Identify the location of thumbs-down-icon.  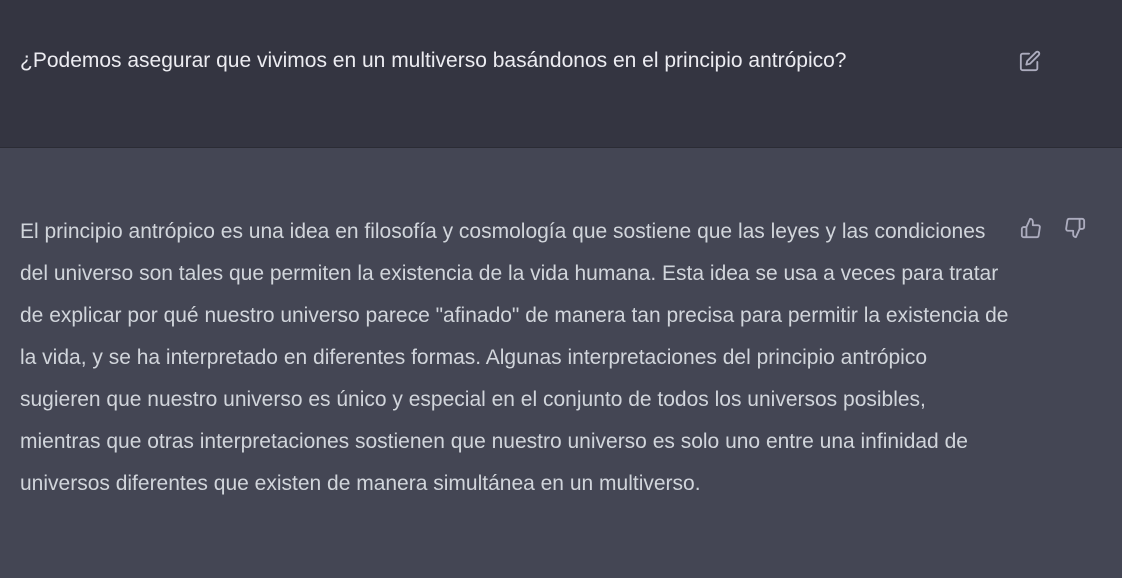
(1075, 228).